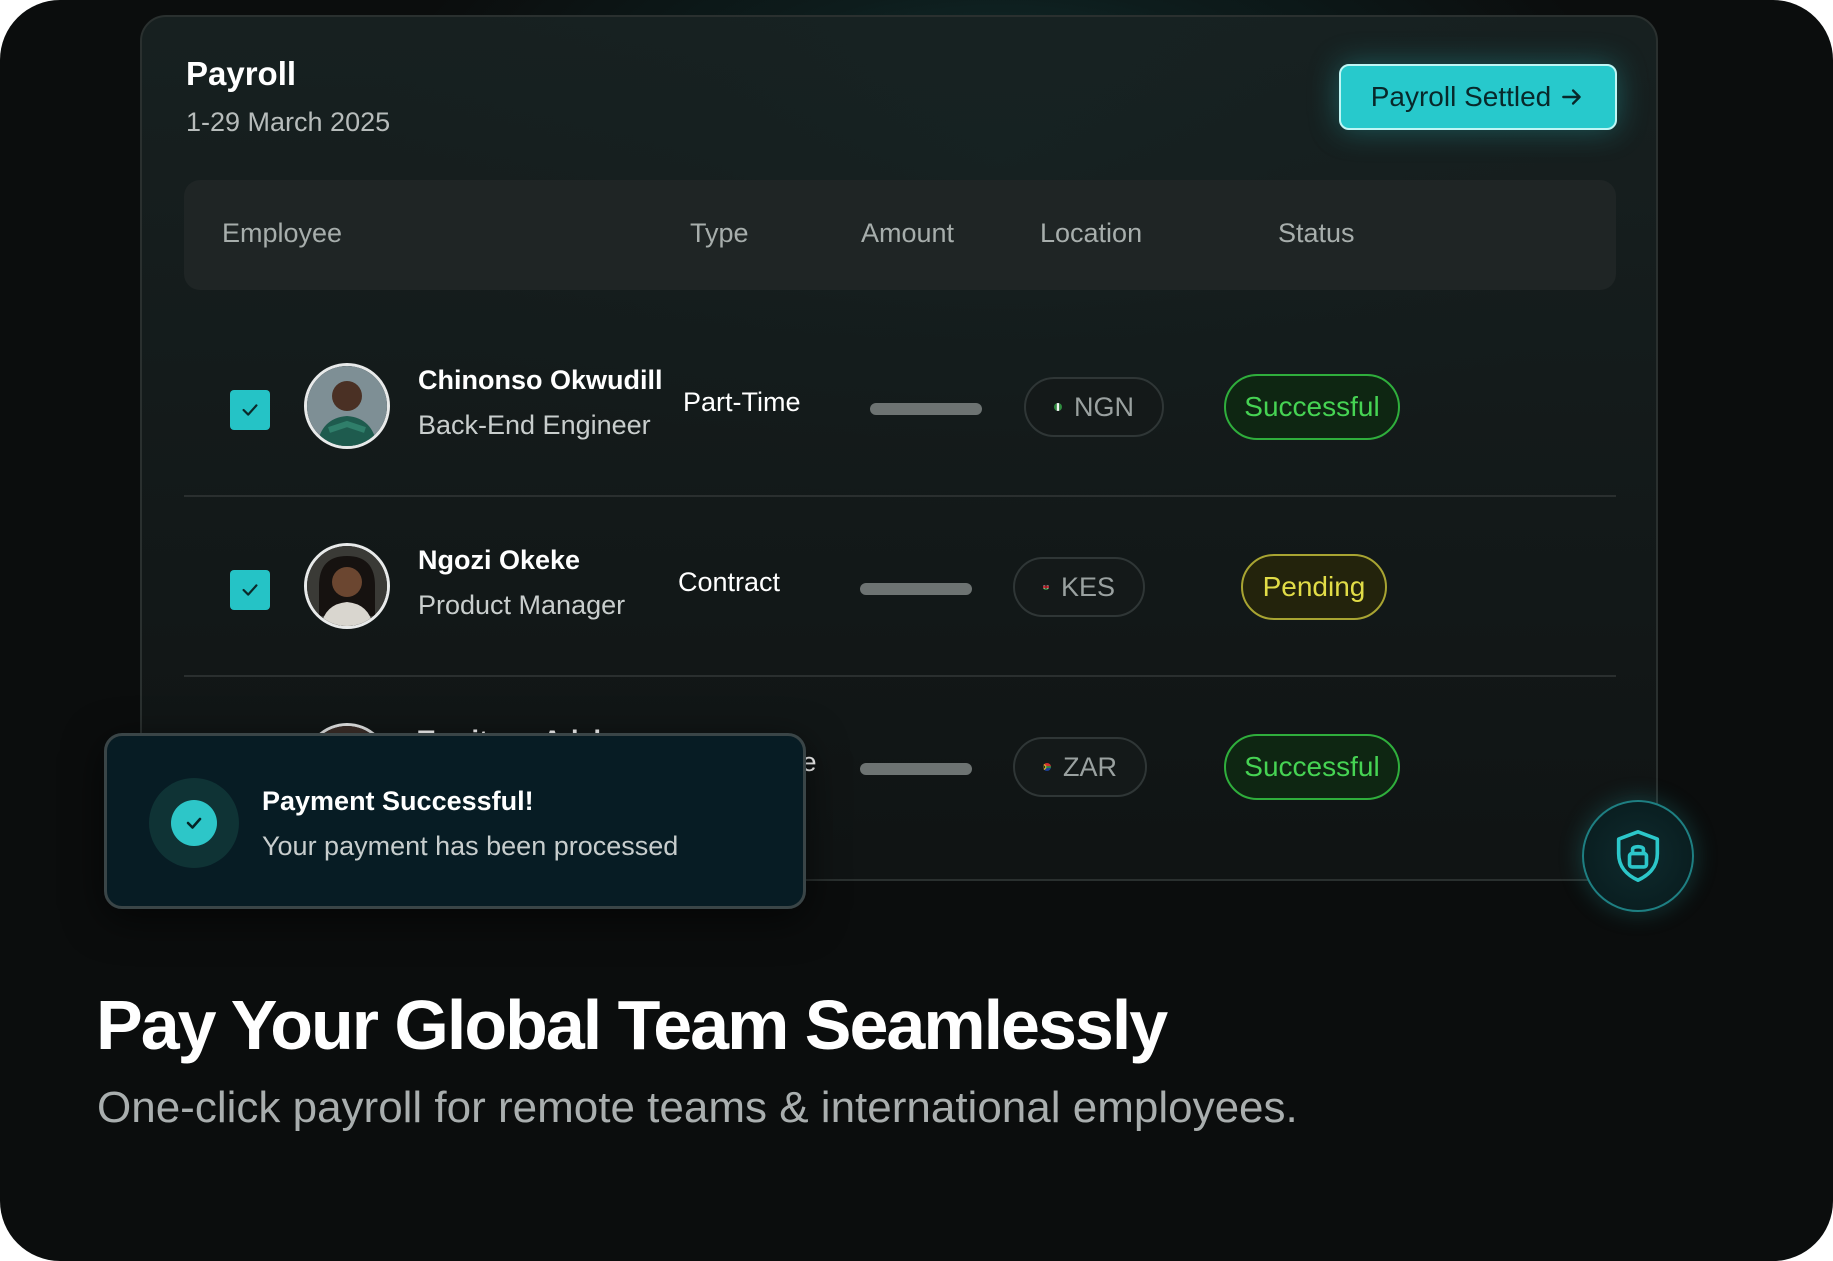  I want to click on employee-name: Ngozi Okeke, so click(499, 560).